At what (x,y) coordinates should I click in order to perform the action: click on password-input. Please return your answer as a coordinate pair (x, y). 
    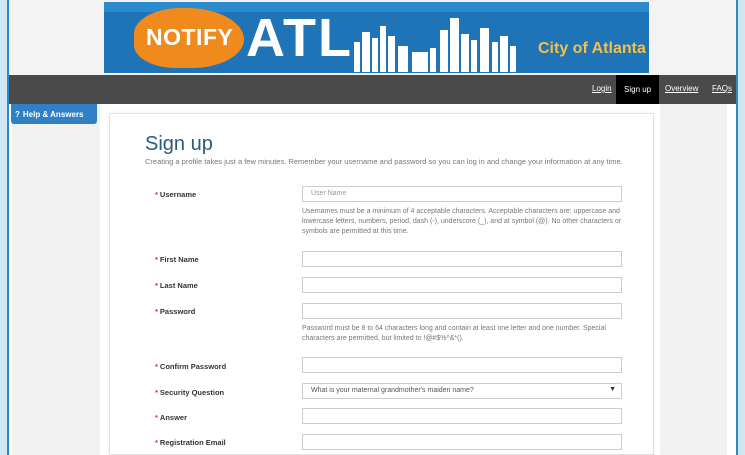
    Looking at the image, I should click on (462, 311).